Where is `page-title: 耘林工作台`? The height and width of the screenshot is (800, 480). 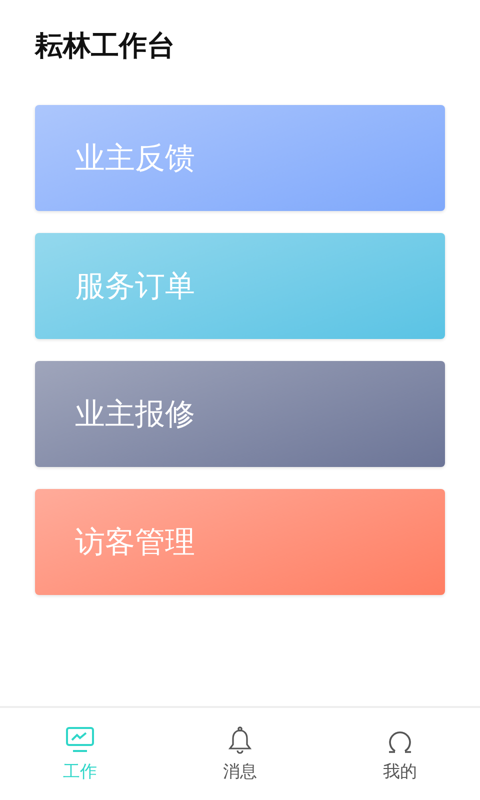 page-title: 耘林工作台 is located at coordinates (105, 46).